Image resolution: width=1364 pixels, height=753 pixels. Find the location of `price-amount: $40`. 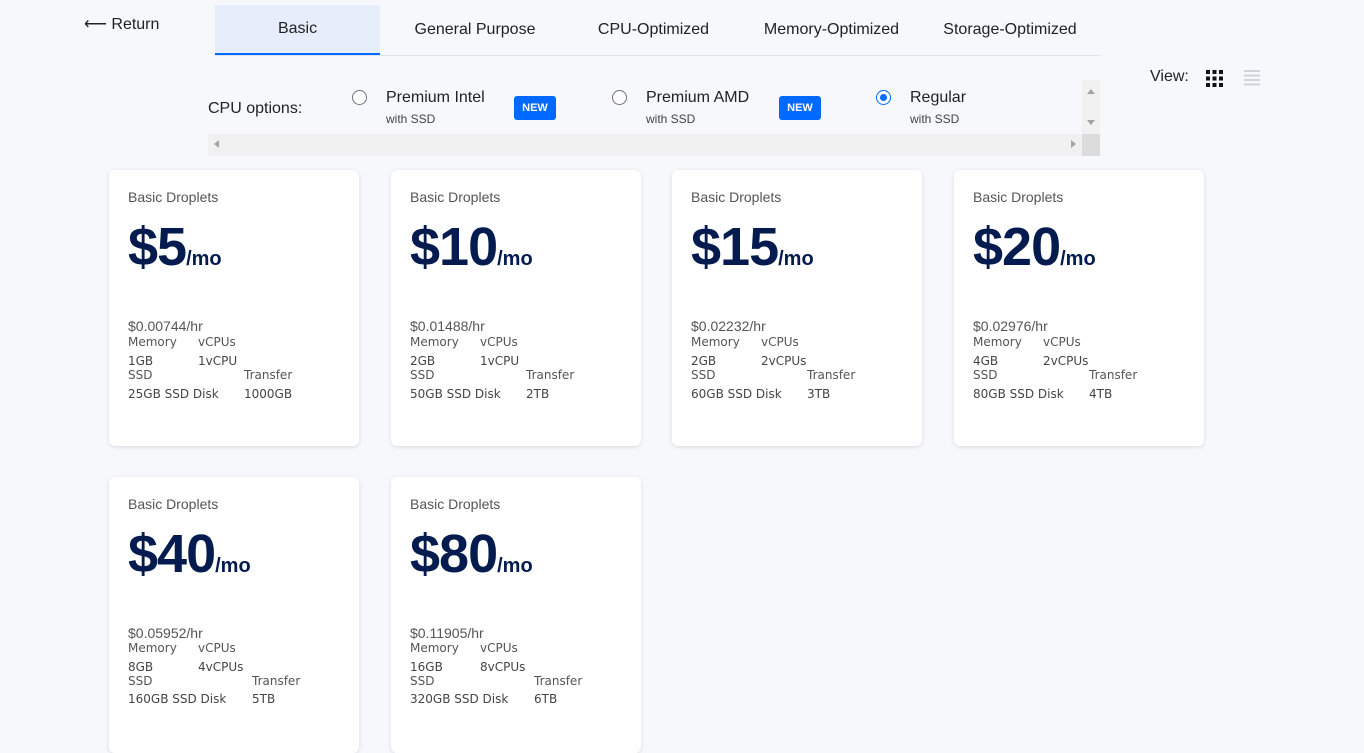

price-amount: $40 is located at coordinates (172, 554).